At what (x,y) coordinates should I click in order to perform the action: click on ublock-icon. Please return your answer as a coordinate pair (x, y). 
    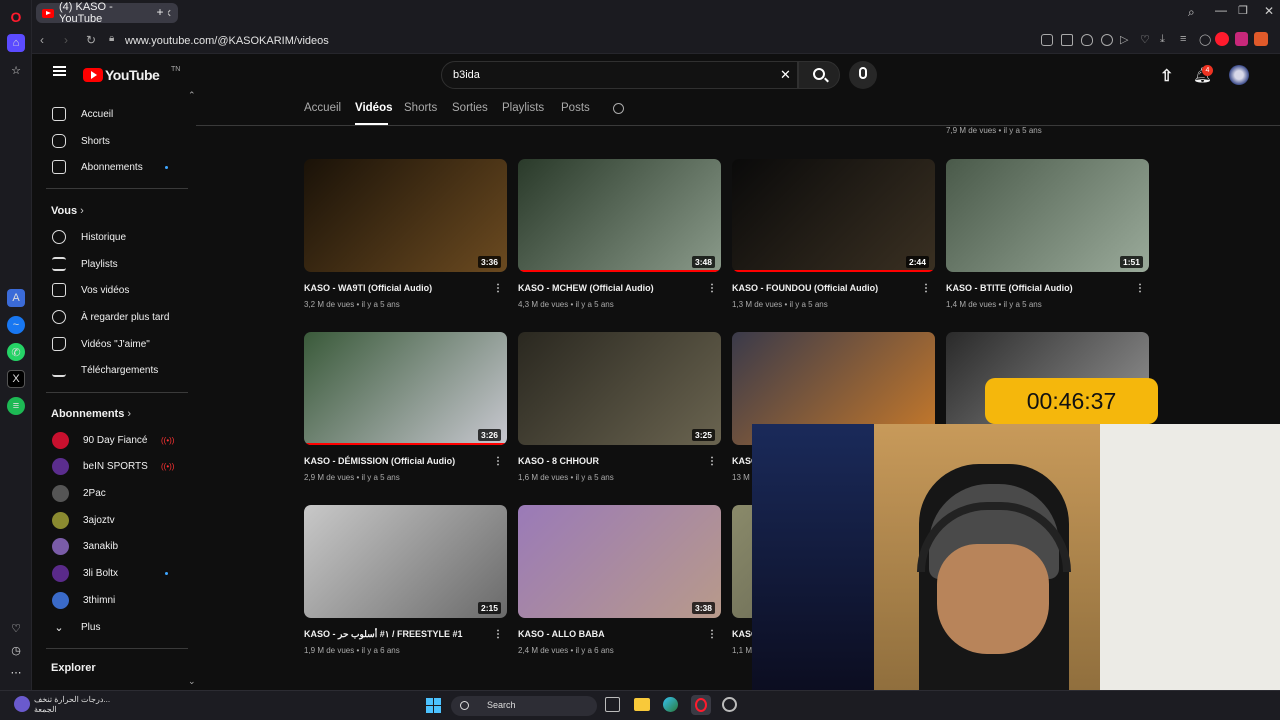
    Looking at the image, I should click on (1241, 39).